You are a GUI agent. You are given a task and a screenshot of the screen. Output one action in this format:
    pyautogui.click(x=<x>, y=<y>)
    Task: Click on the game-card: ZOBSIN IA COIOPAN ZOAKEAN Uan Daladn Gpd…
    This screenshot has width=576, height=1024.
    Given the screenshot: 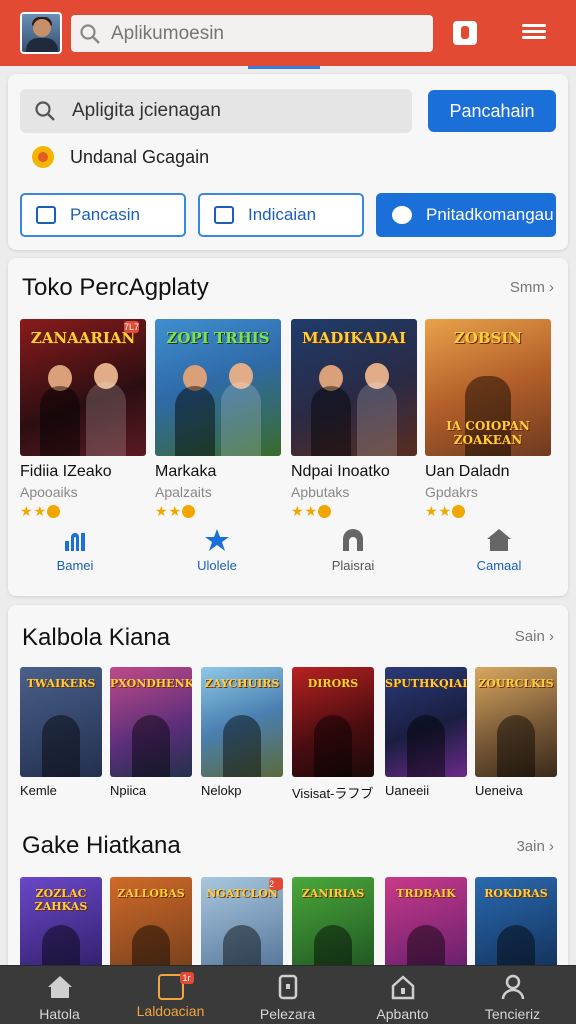 What is the action you would take?
    pyautogui.click(x=488, y=419)
    